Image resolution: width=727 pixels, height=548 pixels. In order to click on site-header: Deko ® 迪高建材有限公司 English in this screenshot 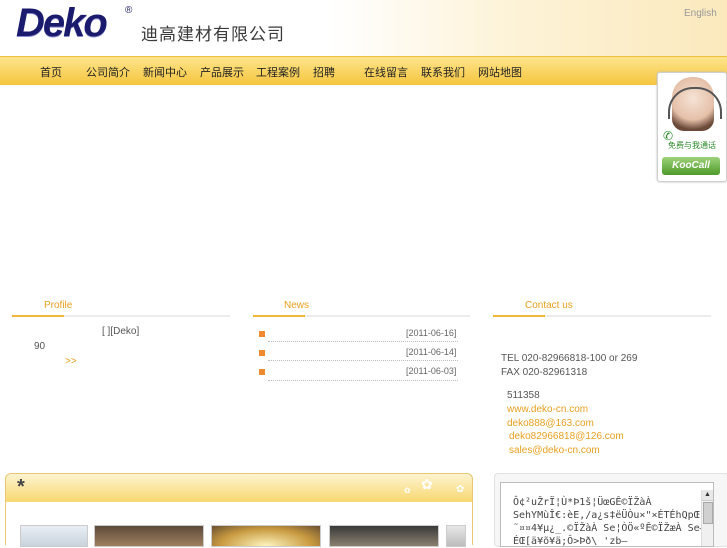, I will do `click(363, 28)`.